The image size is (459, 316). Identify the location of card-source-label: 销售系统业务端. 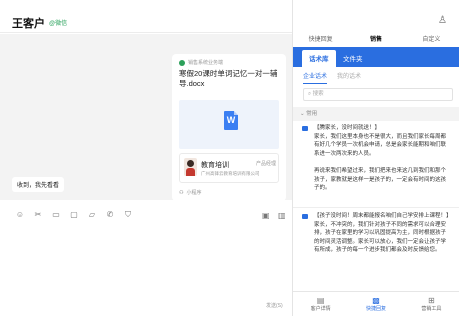
(206, 63).